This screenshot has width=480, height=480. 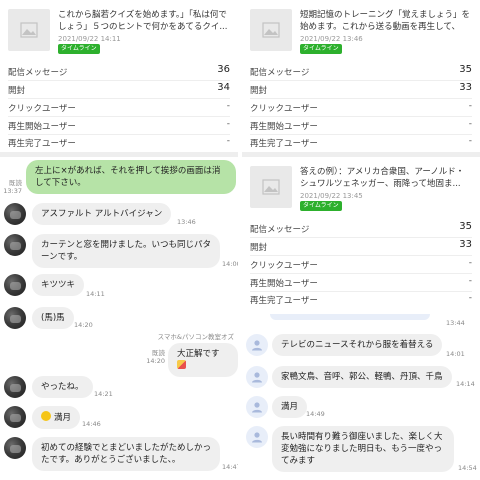 What do you see at coordinates (95, 294) in the screenshot?
I see `message-time: 14:11` at bounding box center [95, 294].